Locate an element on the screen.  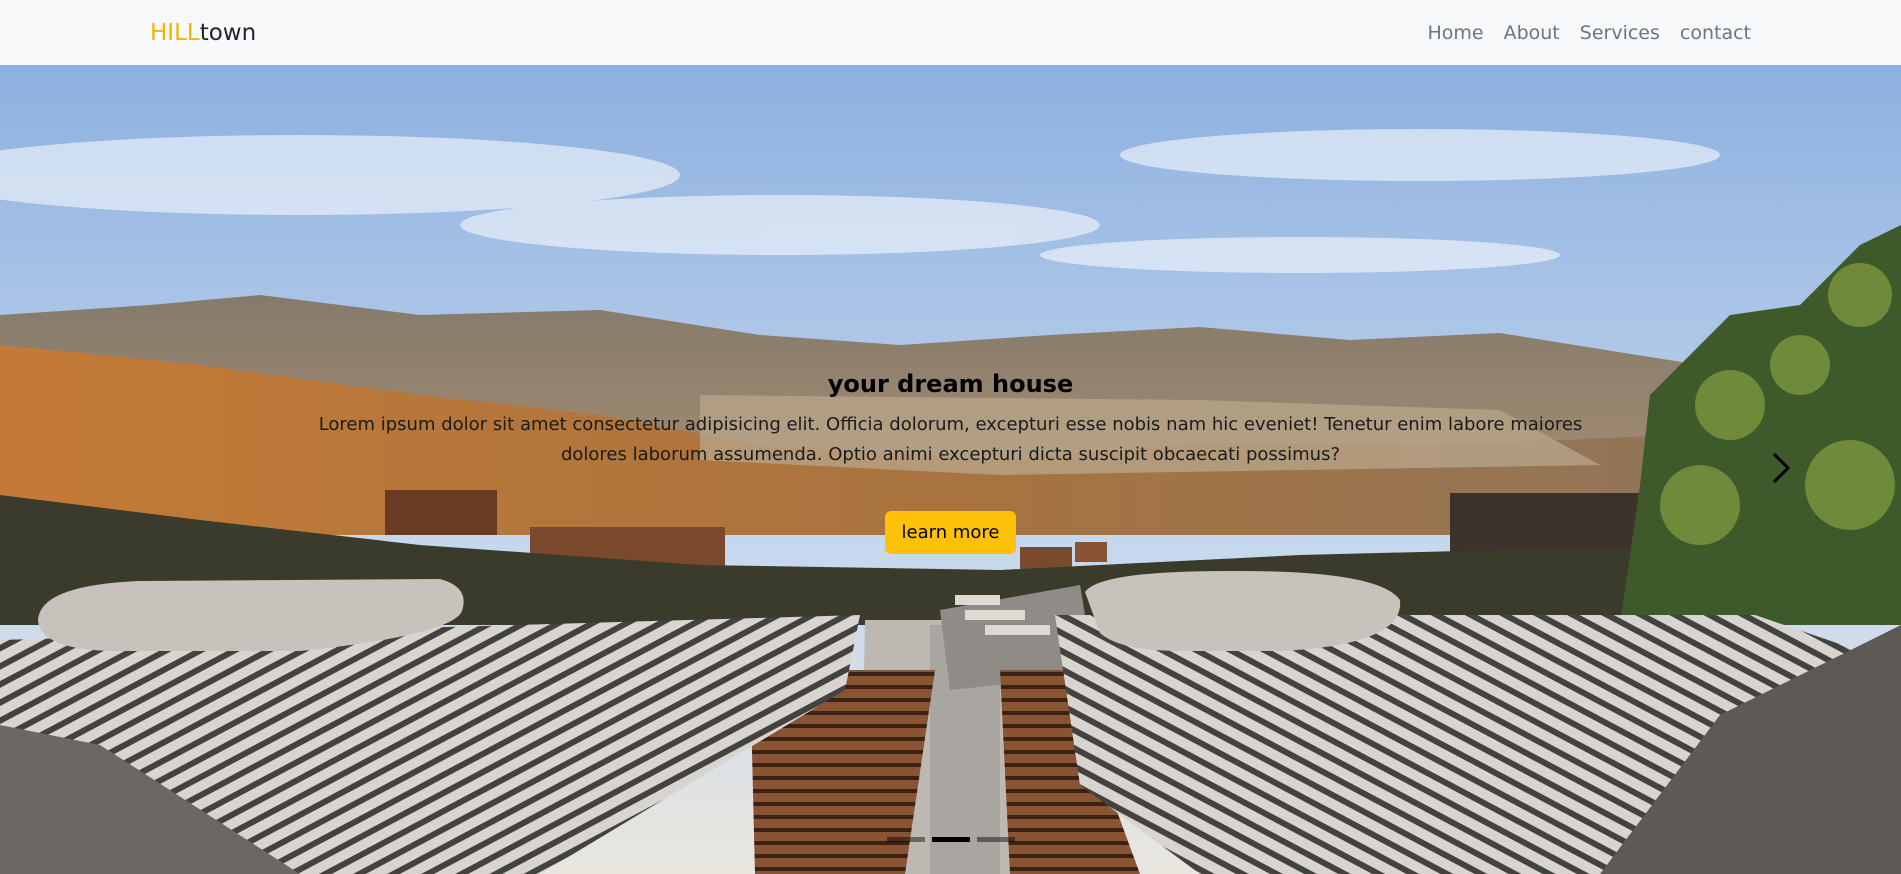
brand-town-text: town is located at coordinates (228, 32).